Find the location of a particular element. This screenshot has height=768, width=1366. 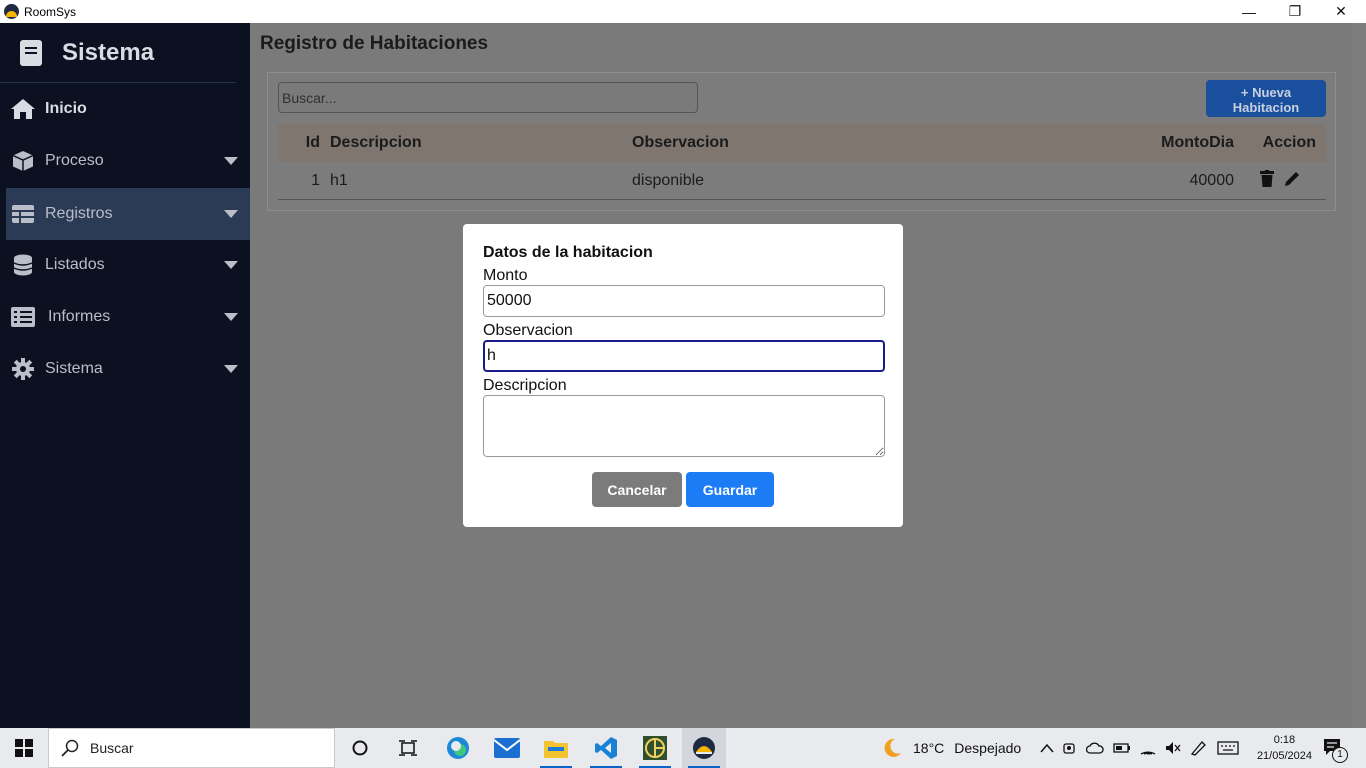

circle-icon is located at coordinates (360, 748).